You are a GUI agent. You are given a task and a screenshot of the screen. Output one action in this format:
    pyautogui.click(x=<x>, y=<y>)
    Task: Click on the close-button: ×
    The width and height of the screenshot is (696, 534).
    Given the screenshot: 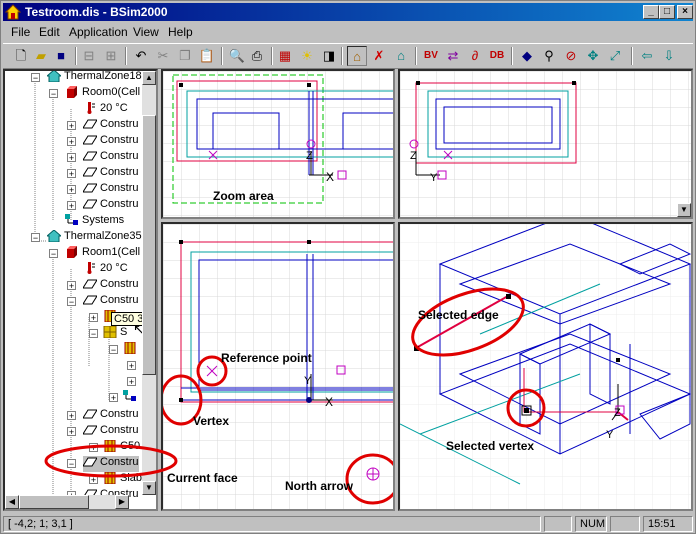 What is the action you would take?
    pyautogui.click(x=685, y=12)
    